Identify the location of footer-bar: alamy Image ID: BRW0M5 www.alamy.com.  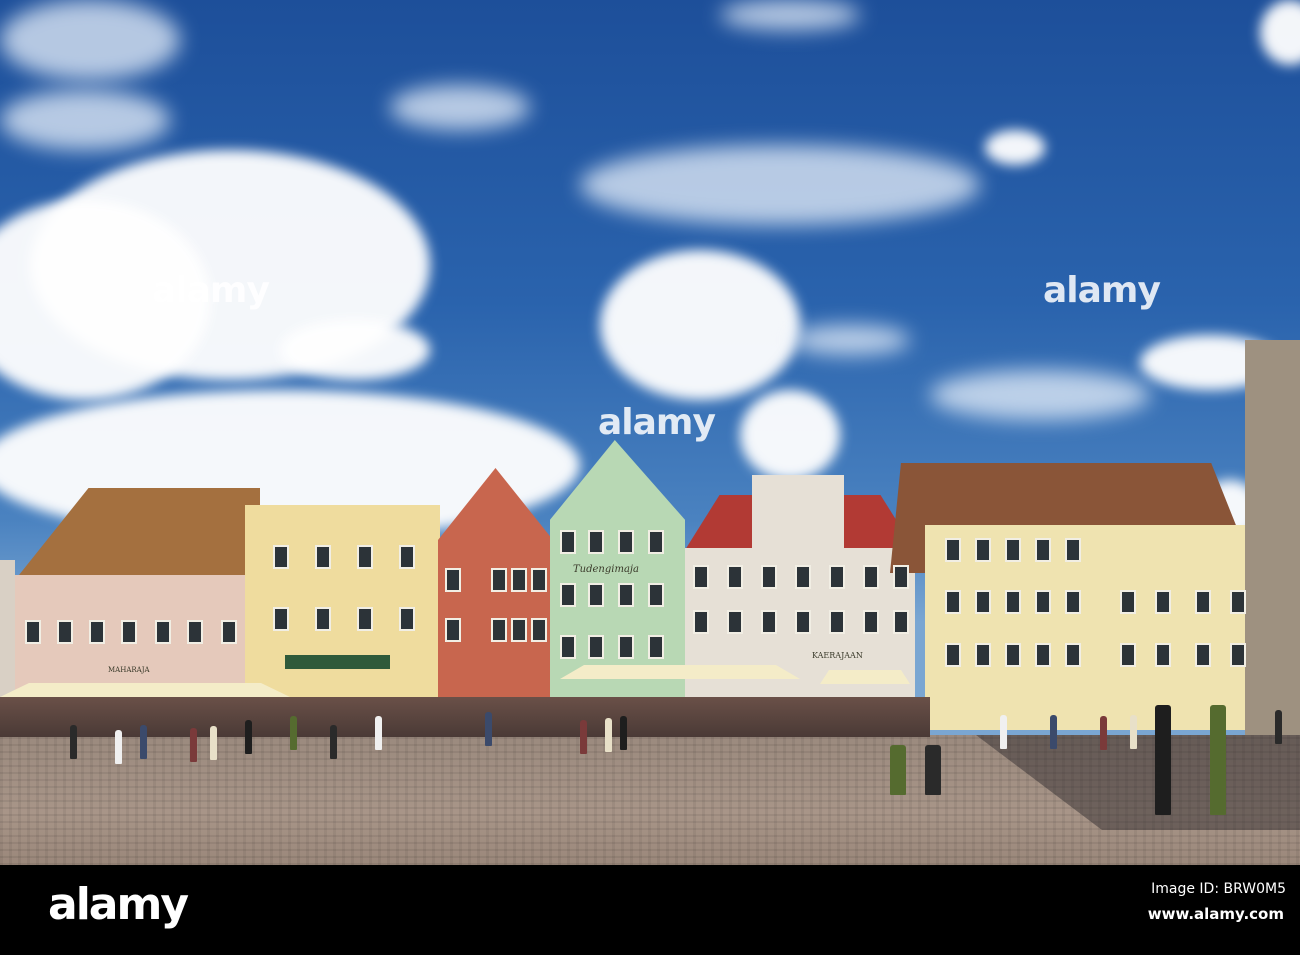
(650, 910).